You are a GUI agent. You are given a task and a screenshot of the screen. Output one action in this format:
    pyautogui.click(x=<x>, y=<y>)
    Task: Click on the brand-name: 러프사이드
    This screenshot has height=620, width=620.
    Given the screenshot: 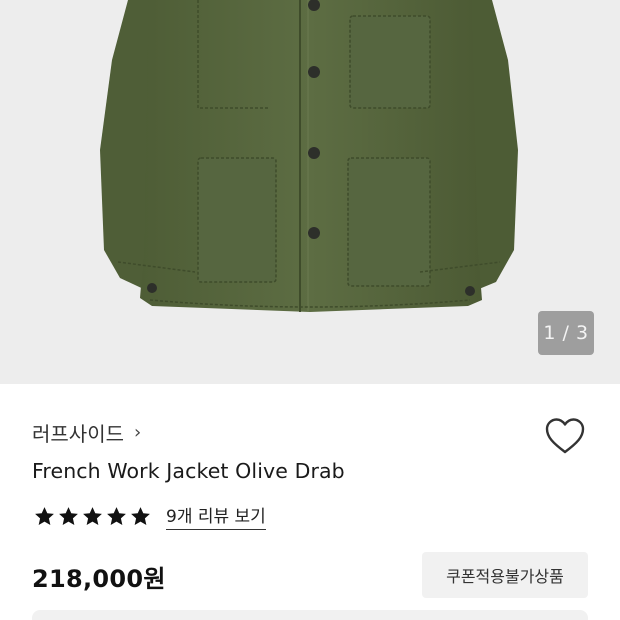 What is the action you would take?
    pyautogui.click(x=78, y=434)
    